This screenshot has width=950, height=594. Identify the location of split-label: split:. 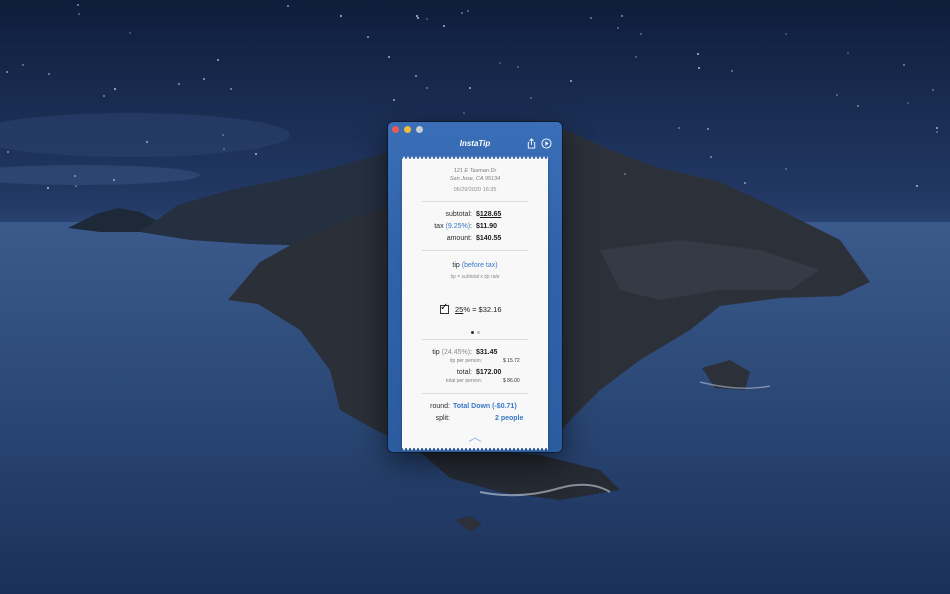
(442, 418).